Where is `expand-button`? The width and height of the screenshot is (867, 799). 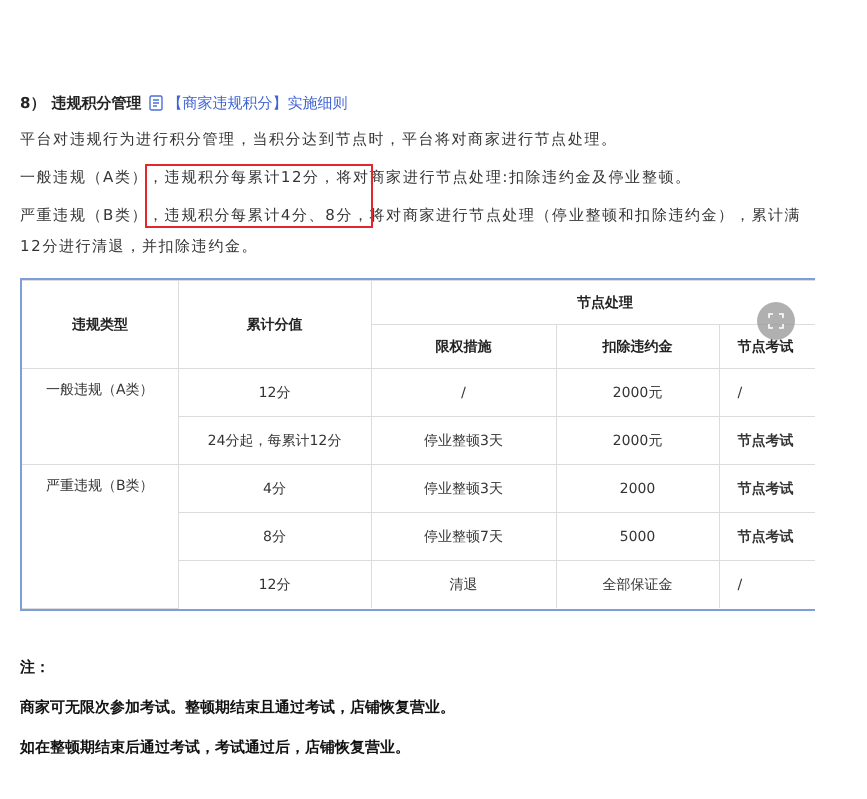
expand-button is located at coordinates (776, 321).